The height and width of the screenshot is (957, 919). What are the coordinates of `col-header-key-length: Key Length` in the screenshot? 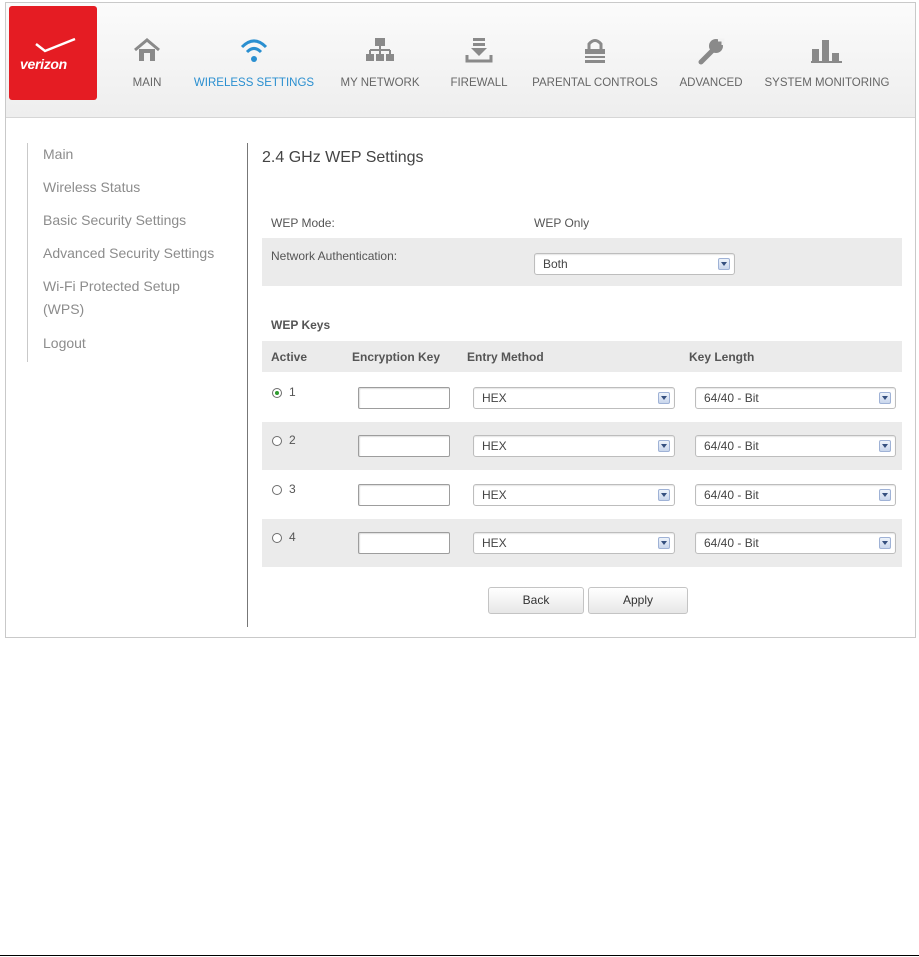 It's located at (722, 357).